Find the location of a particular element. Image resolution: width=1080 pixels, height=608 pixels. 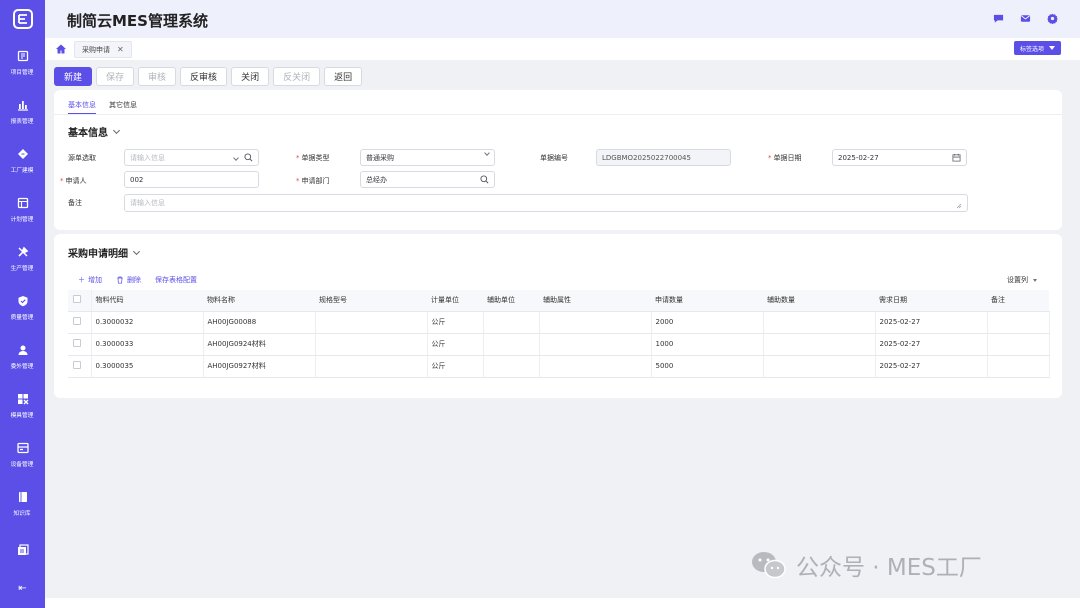

select-all-checkbox is located at coordinates (77, 299).